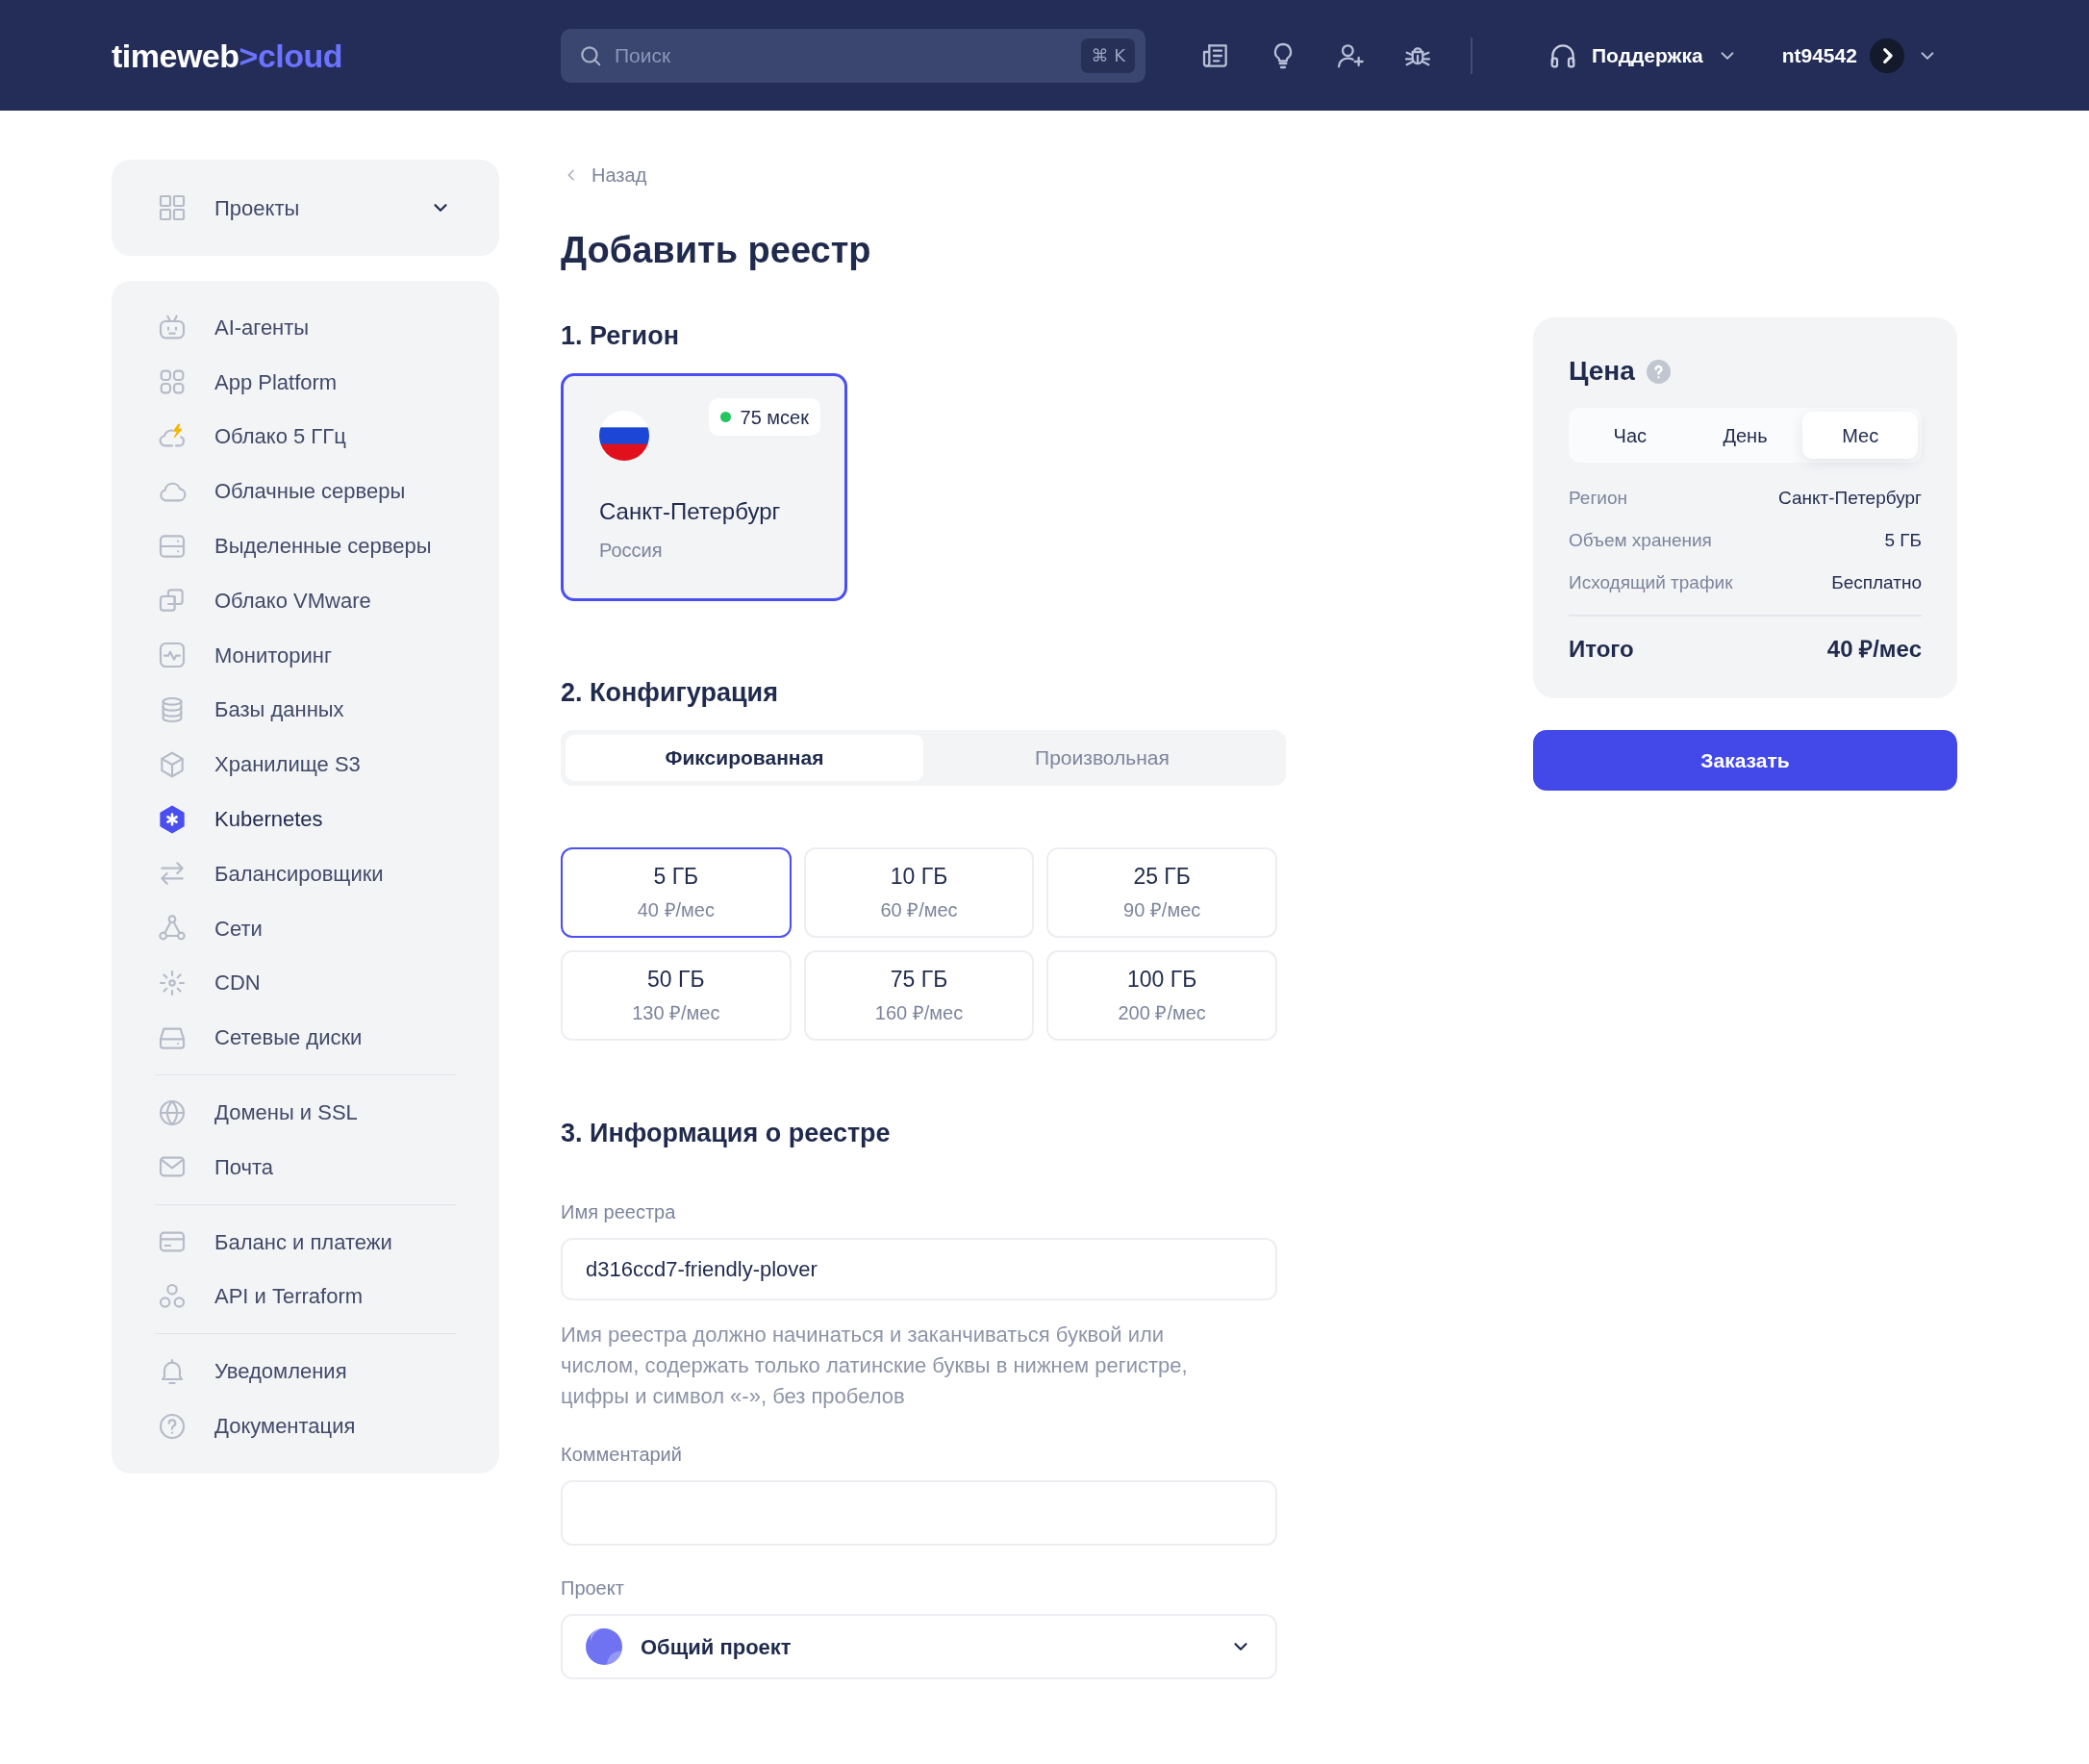  What do you see at coordinates (621, 1455) in the screenshot?
I see `field-label: Комментарий` at bounding box center [621, 1455].